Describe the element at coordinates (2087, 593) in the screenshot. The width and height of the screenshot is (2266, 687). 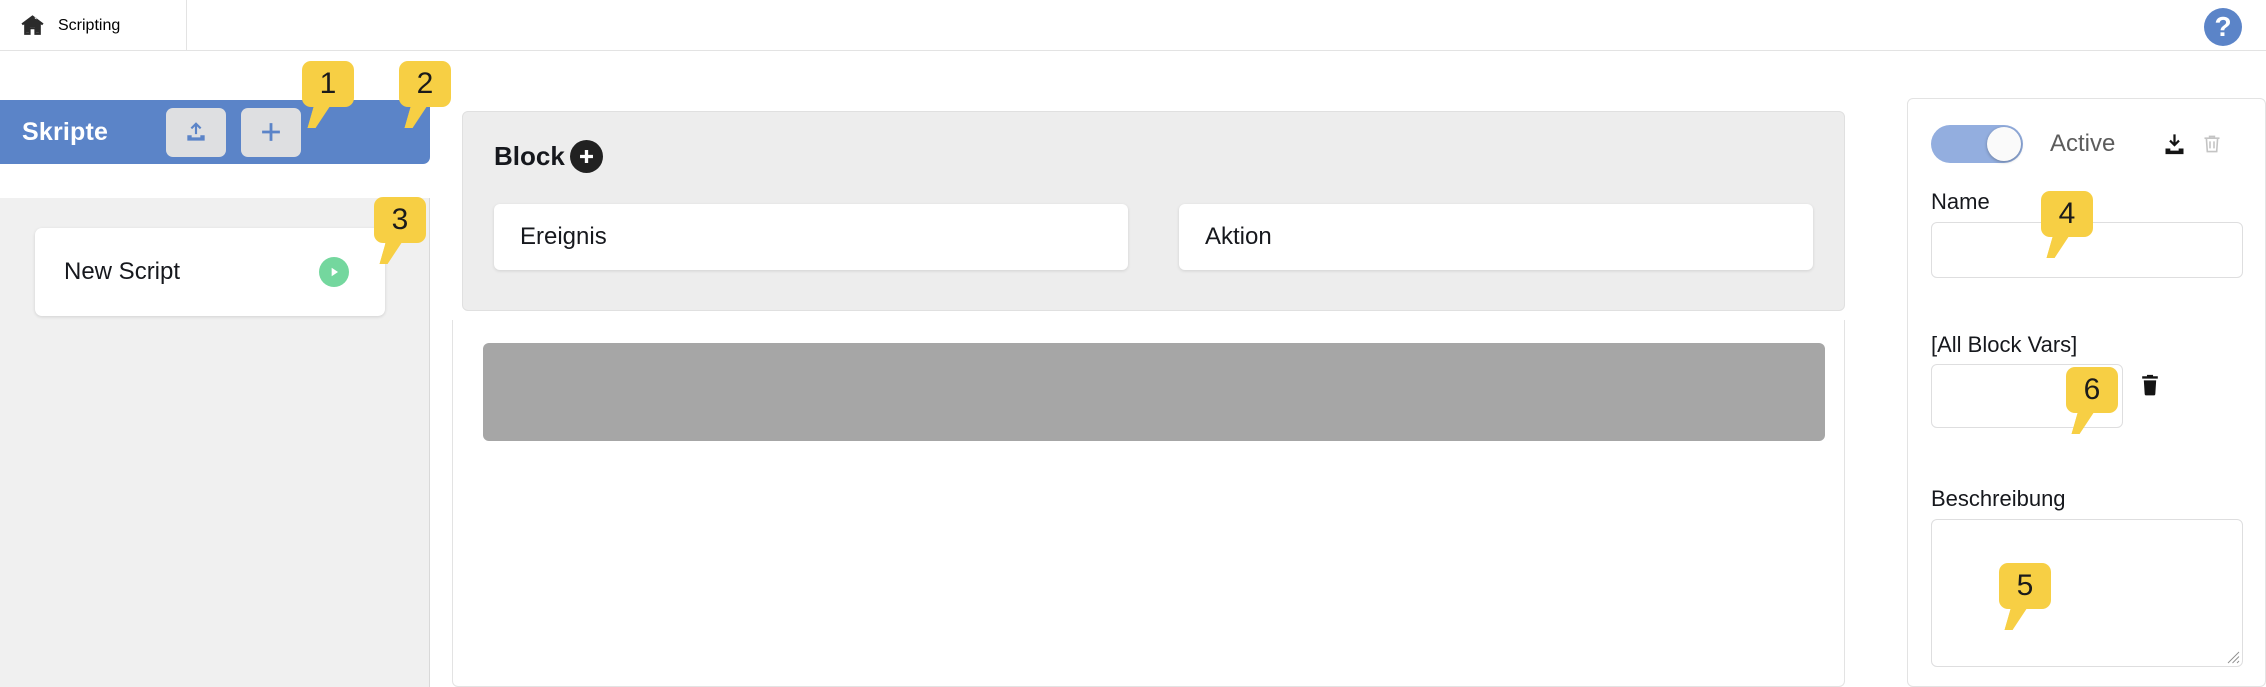
I see `description-textarea` at that location.